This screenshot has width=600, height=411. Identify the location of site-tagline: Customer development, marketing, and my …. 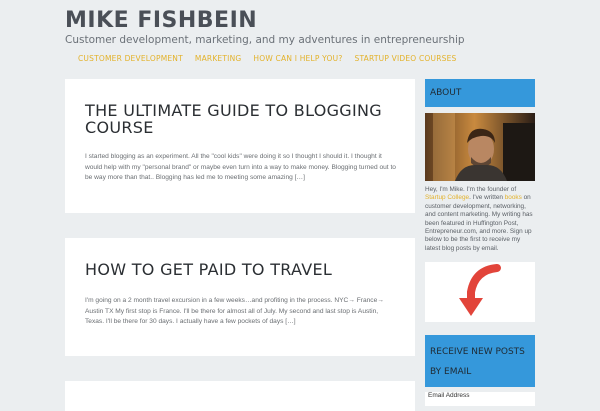
(265, 40).